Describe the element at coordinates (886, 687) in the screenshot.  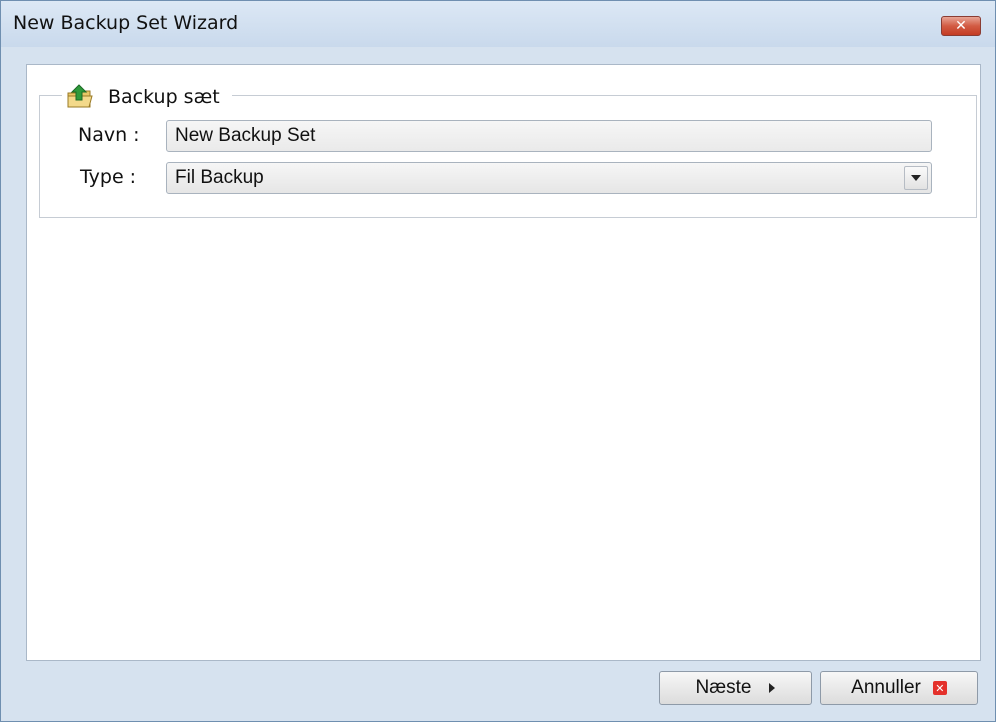
I see `cancel-button-label: Annuller` at that location.